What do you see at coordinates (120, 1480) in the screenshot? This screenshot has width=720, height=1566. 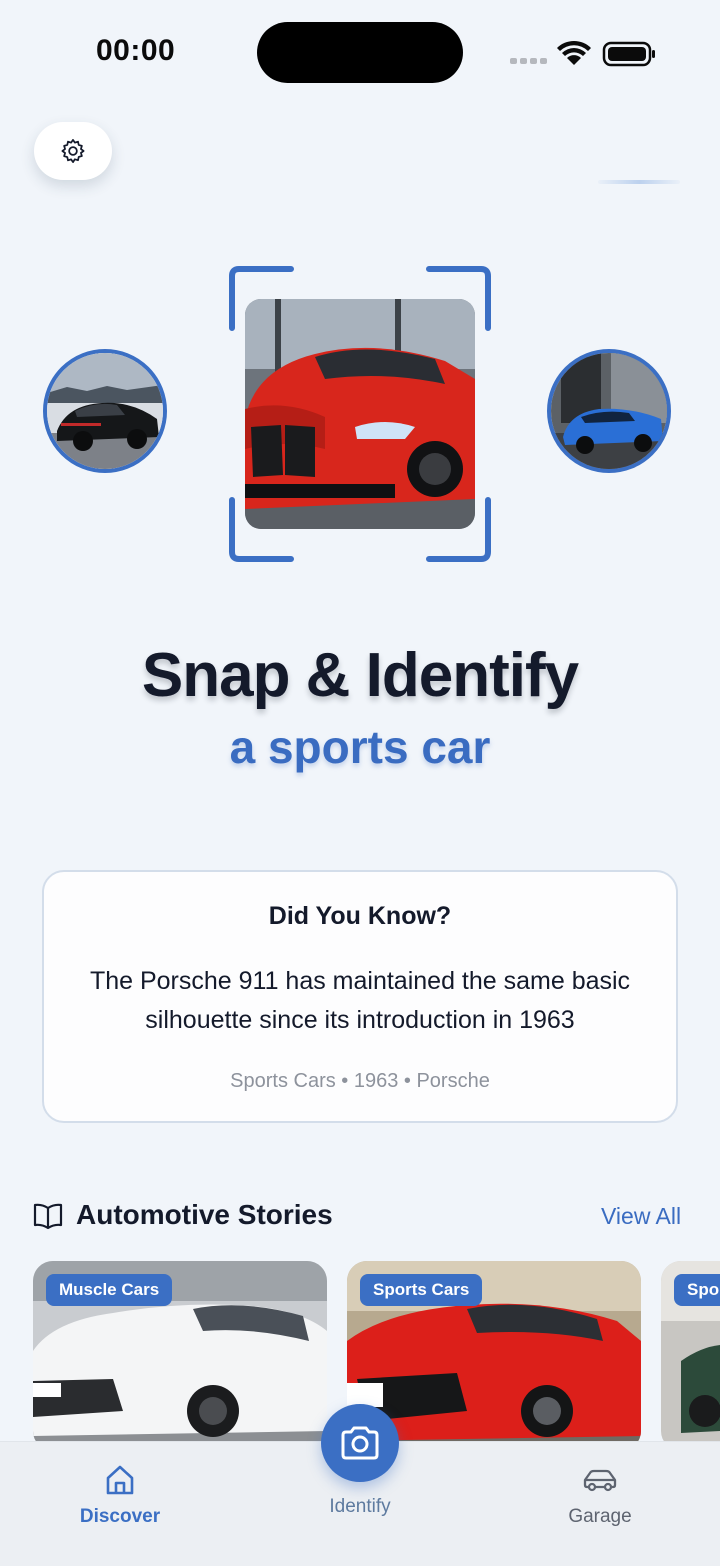 I see `home-icon` at bounding box center [120, 1480].